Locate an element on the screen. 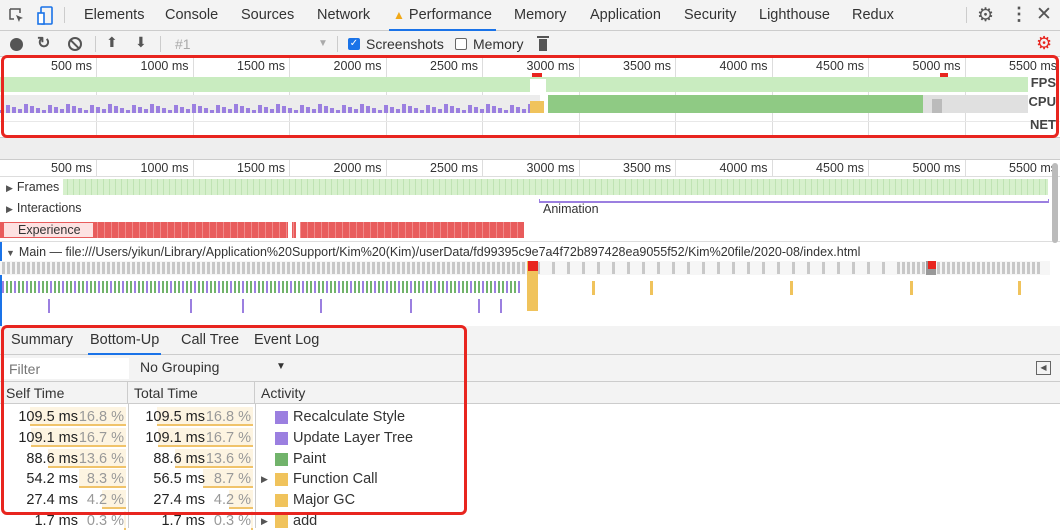 The height and width of the screenshot is (532, 1060). interactions-label: Interactions is located at coordinates (49, 208).